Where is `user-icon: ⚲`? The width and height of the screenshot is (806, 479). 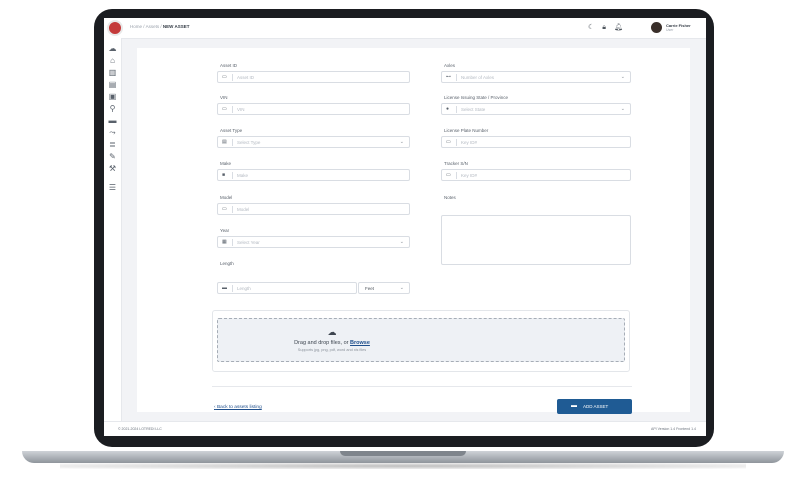 user-icon: ⚲ is located at coordinates (112, 108).